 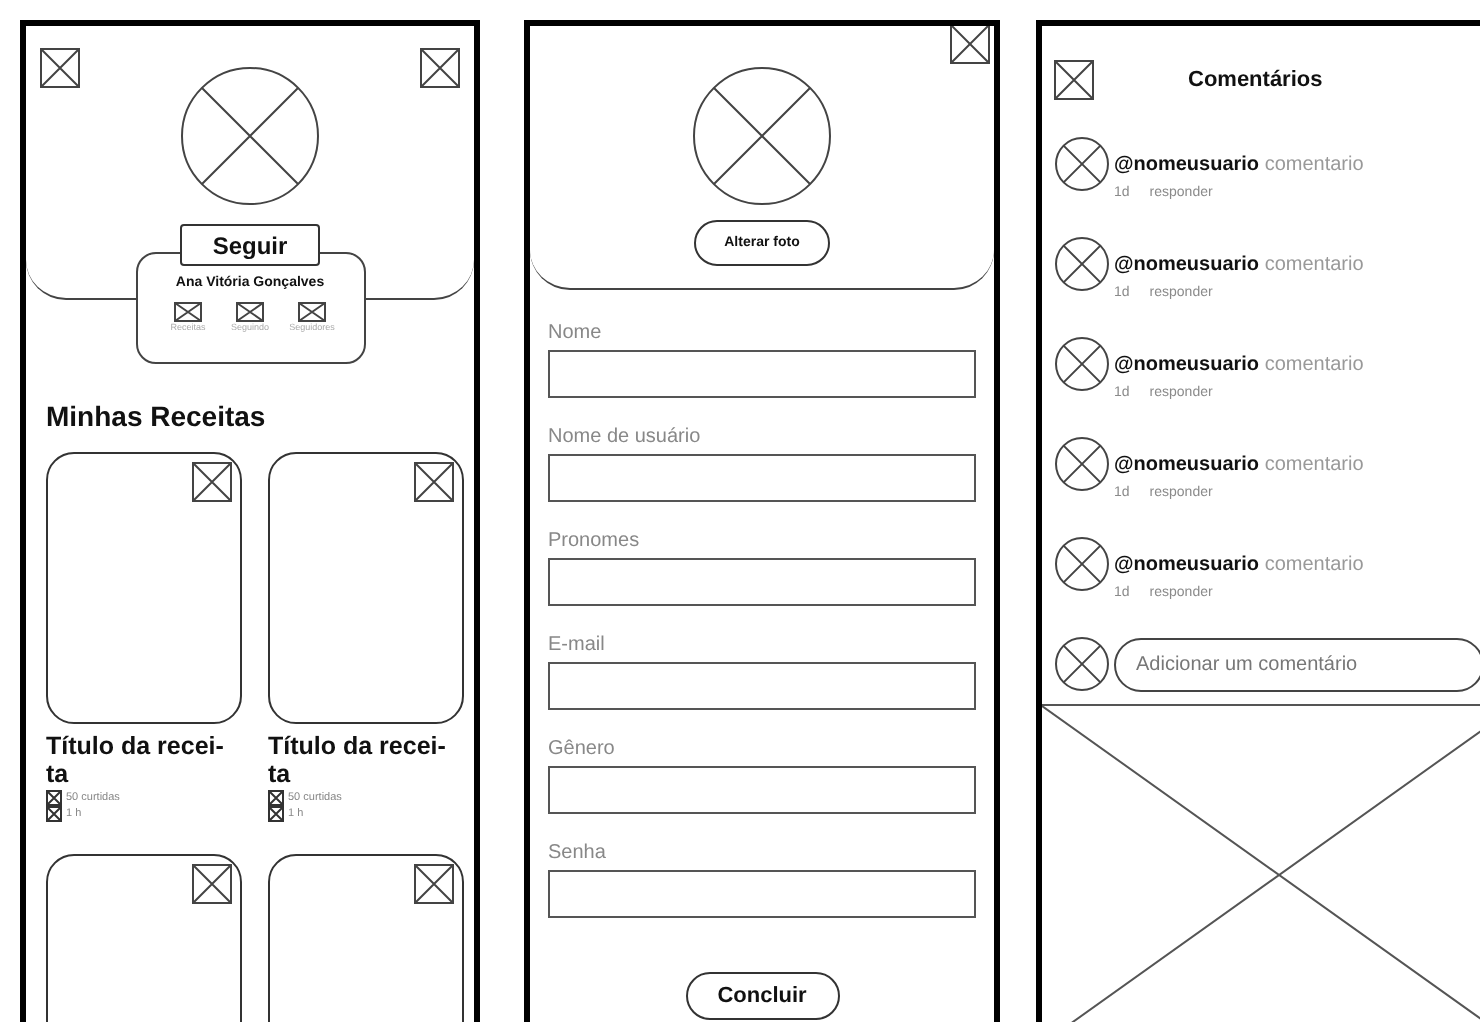 I want to click on comment-input: Adicionar um comentário, so click(x=1297, y=664).